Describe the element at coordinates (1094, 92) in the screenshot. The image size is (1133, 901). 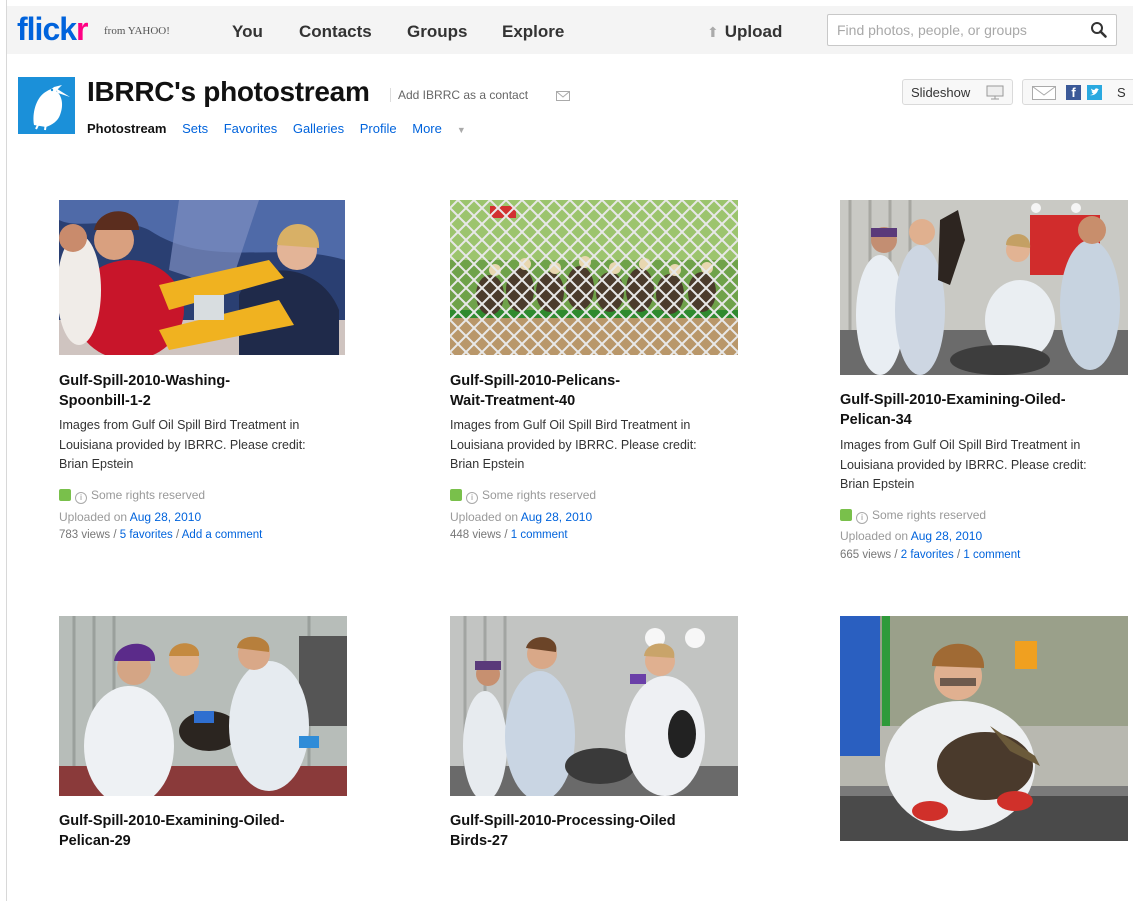
I see `twitter-icon` at that location.